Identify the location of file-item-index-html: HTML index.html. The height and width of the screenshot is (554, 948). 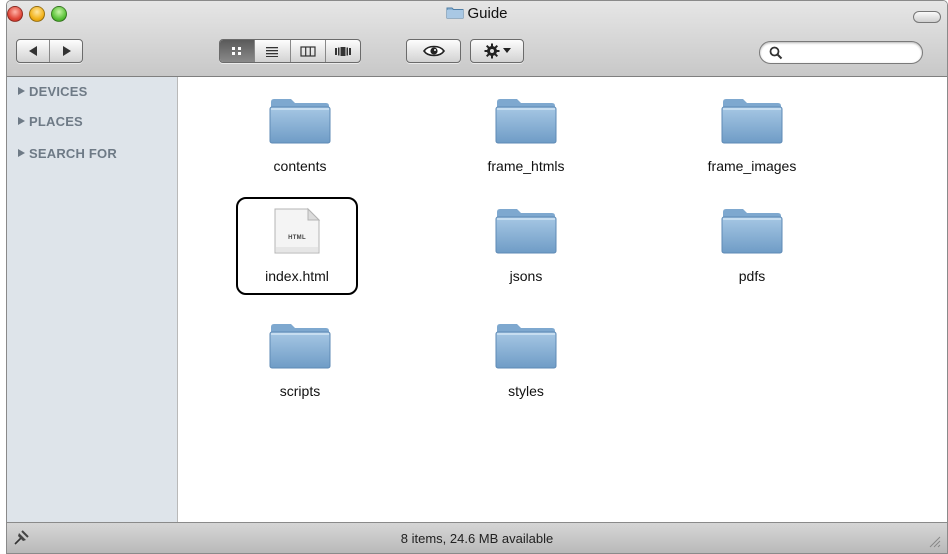
(297, 245).